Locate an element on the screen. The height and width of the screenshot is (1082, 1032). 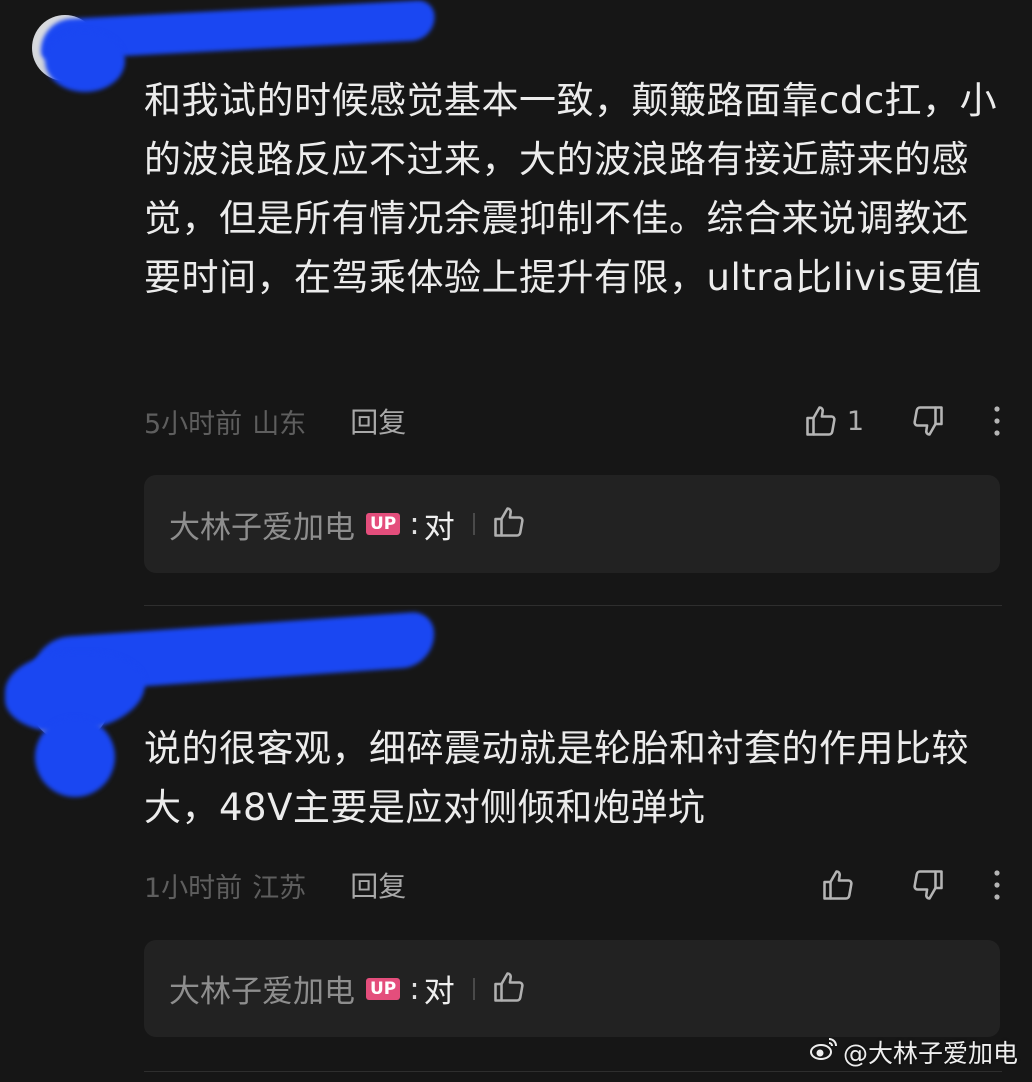
watermark: @大林子爱加电 is located at coordinates (913, 1052).